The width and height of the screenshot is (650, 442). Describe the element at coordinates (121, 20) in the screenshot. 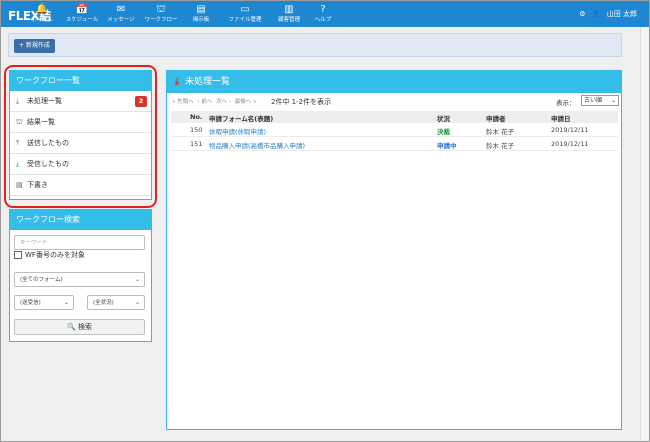

I see `nav-item-label: メッセージ` at that location.